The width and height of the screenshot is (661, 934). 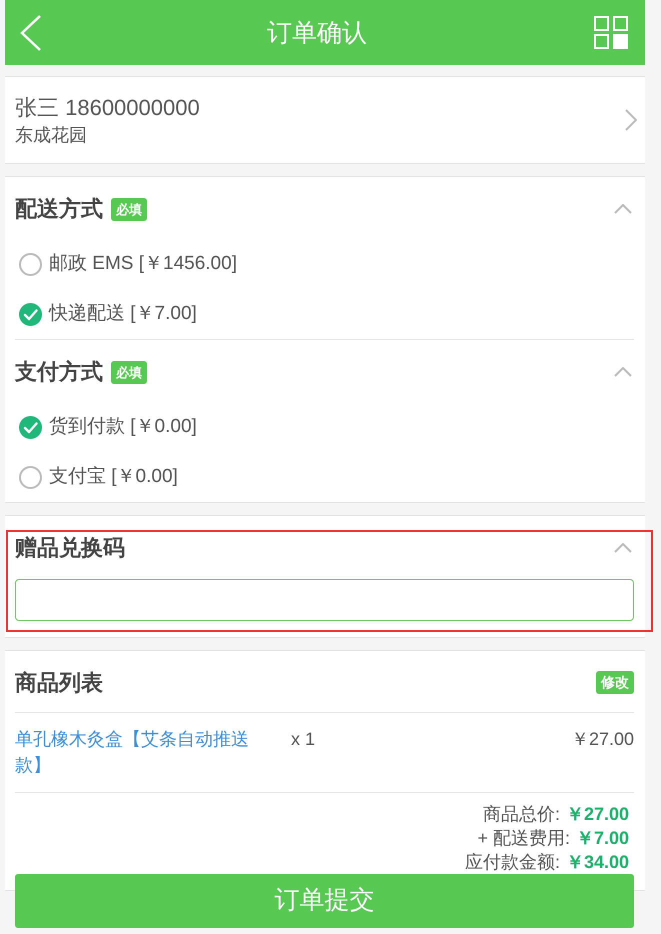 I want to click on total-label: 商品总价:, so click(x=521, y=814).